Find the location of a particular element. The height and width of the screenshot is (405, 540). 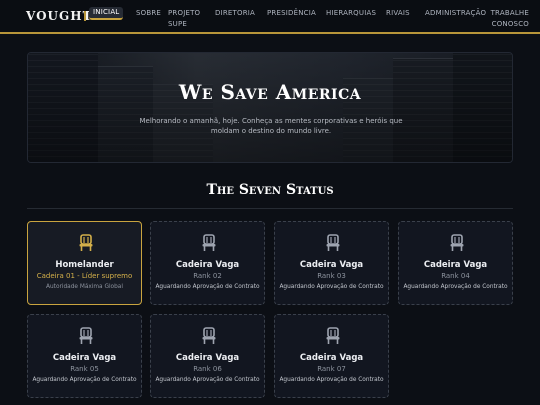

nav-item-sobre: SOBRE is located at coordinates (148, 13).